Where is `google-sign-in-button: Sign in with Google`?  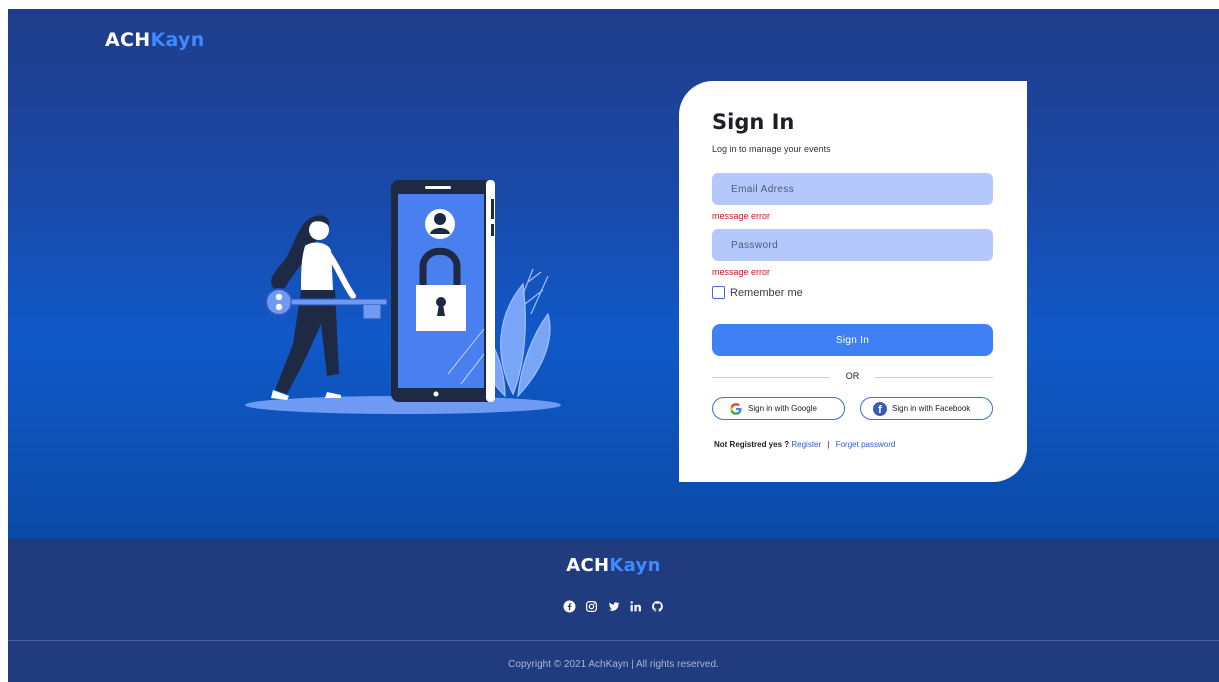 google-sign-in-button: Sign in with Google is located at coordinates (778, 408).